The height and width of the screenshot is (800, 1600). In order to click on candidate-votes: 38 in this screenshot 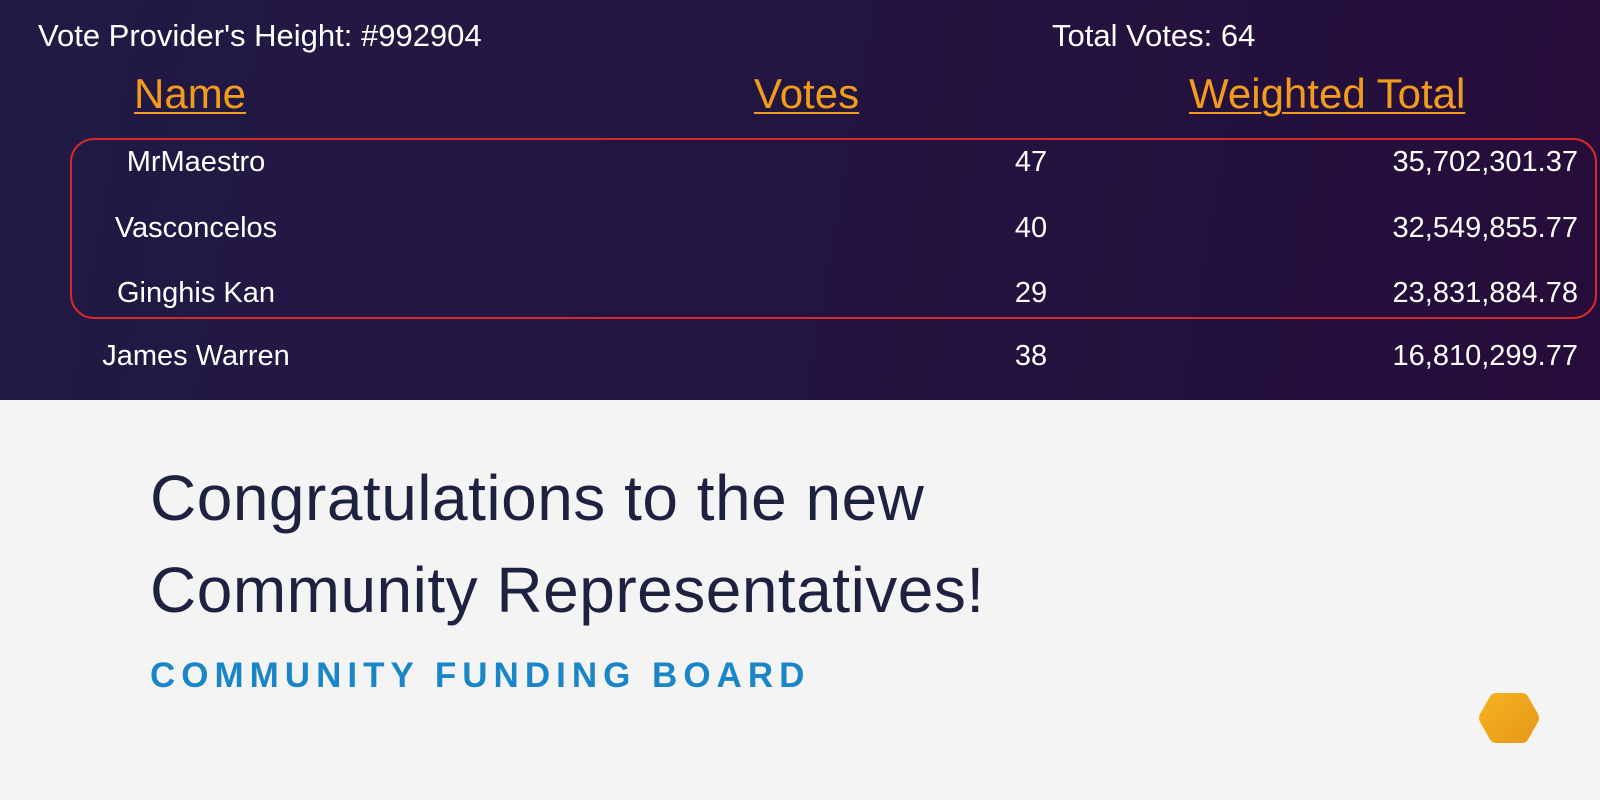, I will do `click(1031, 356)`.